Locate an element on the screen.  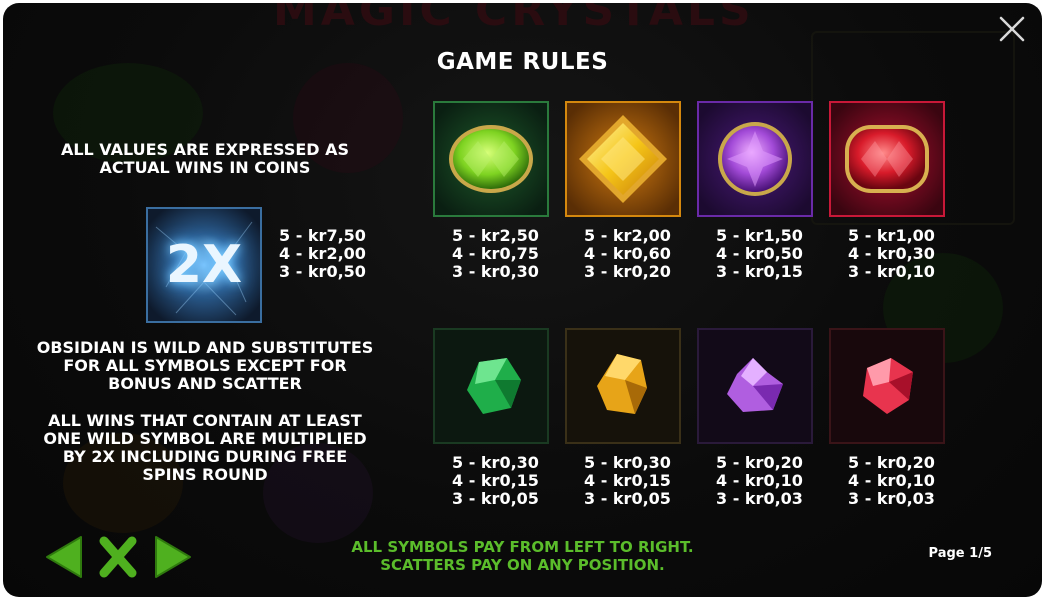
red-cushion-gem-icon is located at coordinates (887, 159).